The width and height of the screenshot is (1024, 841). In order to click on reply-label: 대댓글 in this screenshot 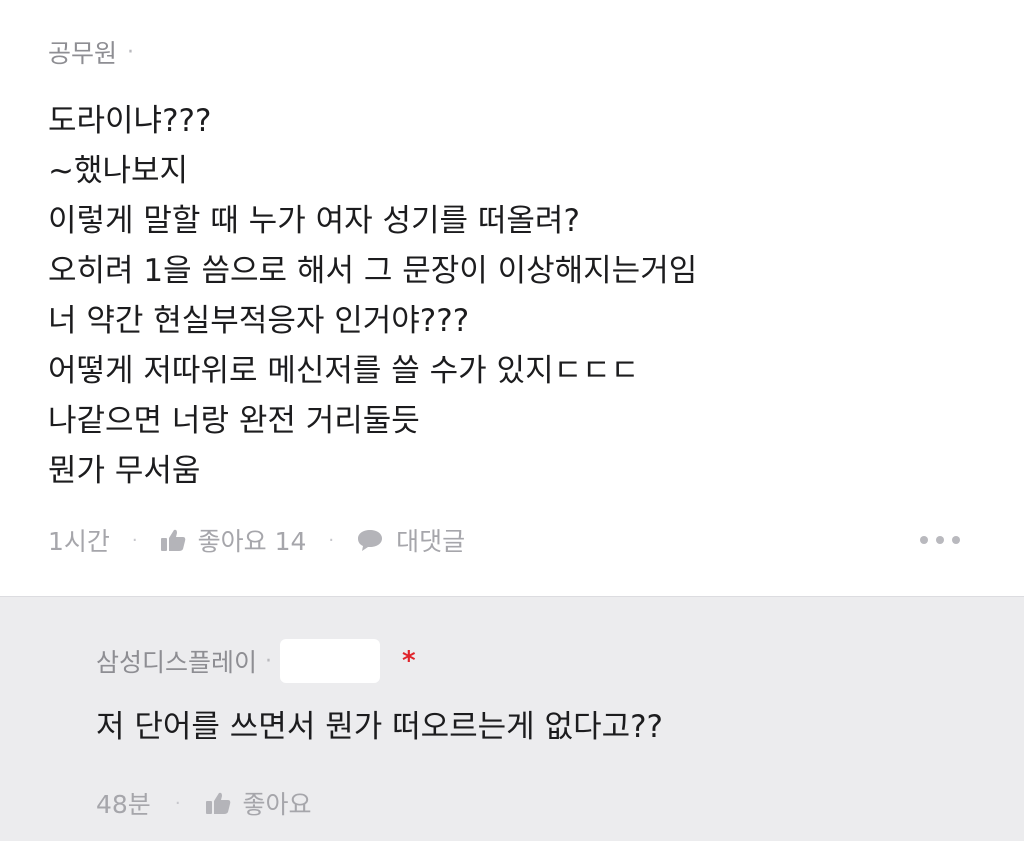, I will do `click(431, 541)`.